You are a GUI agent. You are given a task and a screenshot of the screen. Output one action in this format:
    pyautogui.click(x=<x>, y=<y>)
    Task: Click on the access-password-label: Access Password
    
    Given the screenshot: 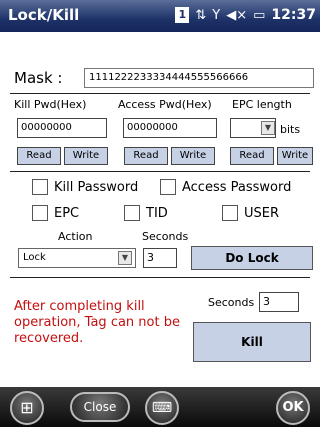 What is the action you would take?
    pyautogui.click(x=237, y=187)
    